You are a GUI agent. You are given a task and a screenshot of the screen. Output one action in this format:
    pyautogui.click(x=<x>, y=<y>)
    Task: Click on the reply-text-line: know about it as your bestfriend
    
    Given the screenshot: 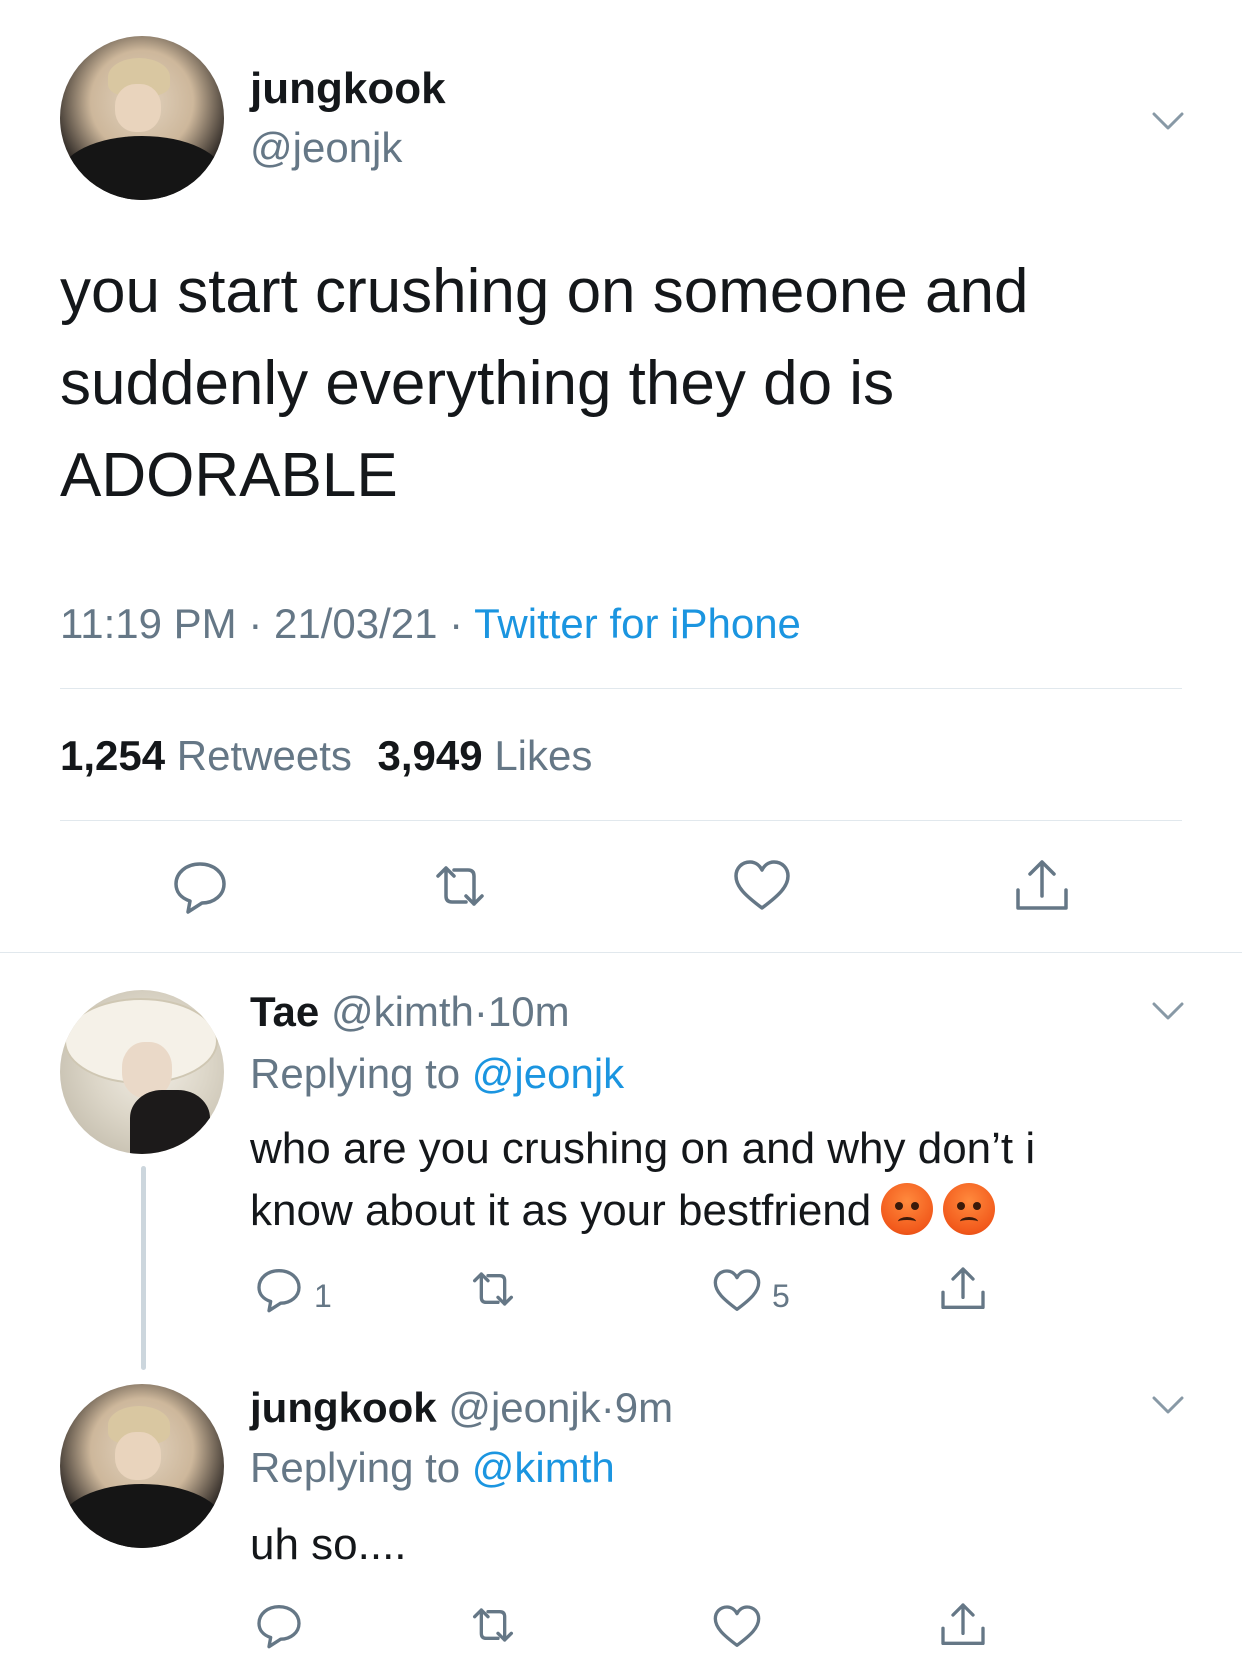 What is the action you would take?
    pyautogui.click(x=561, y=1210)
    